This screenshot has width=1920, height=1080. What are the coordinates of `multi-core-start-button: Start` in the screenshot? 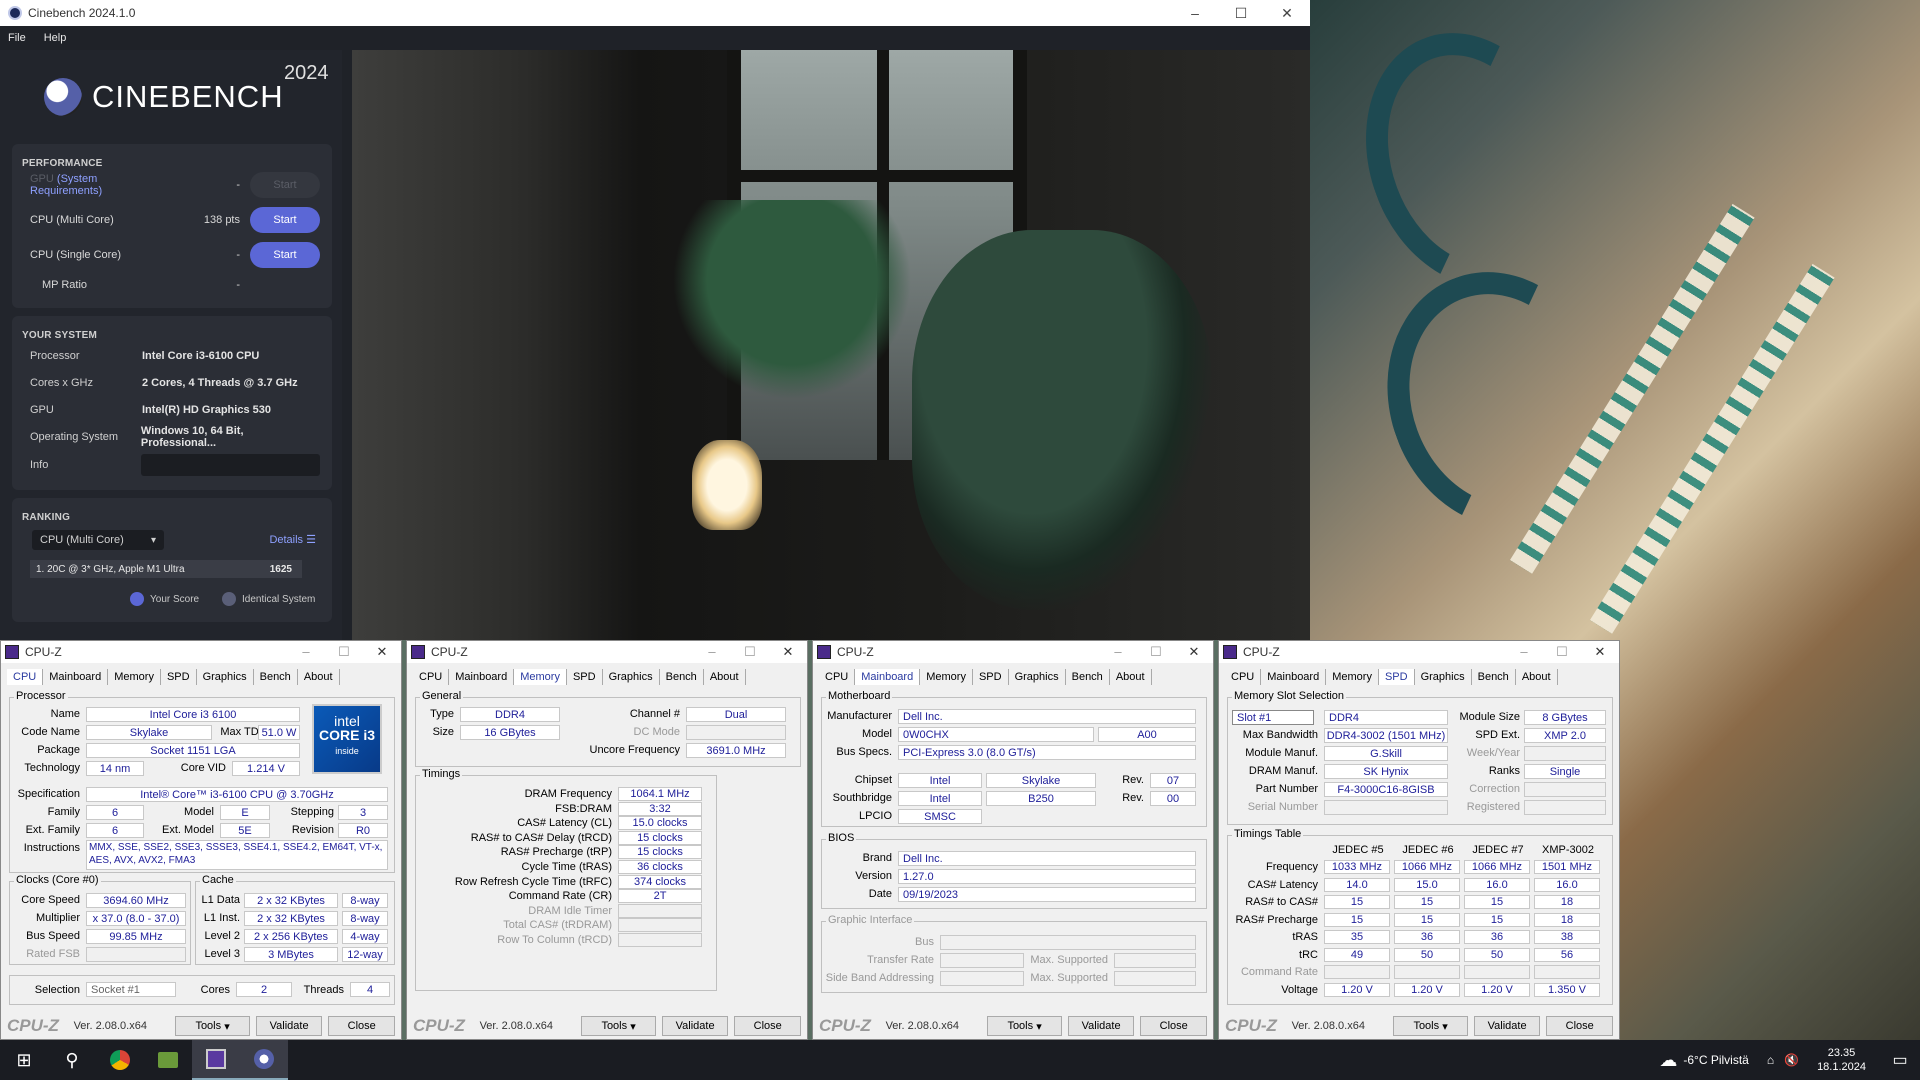 It's located at (285, 220).